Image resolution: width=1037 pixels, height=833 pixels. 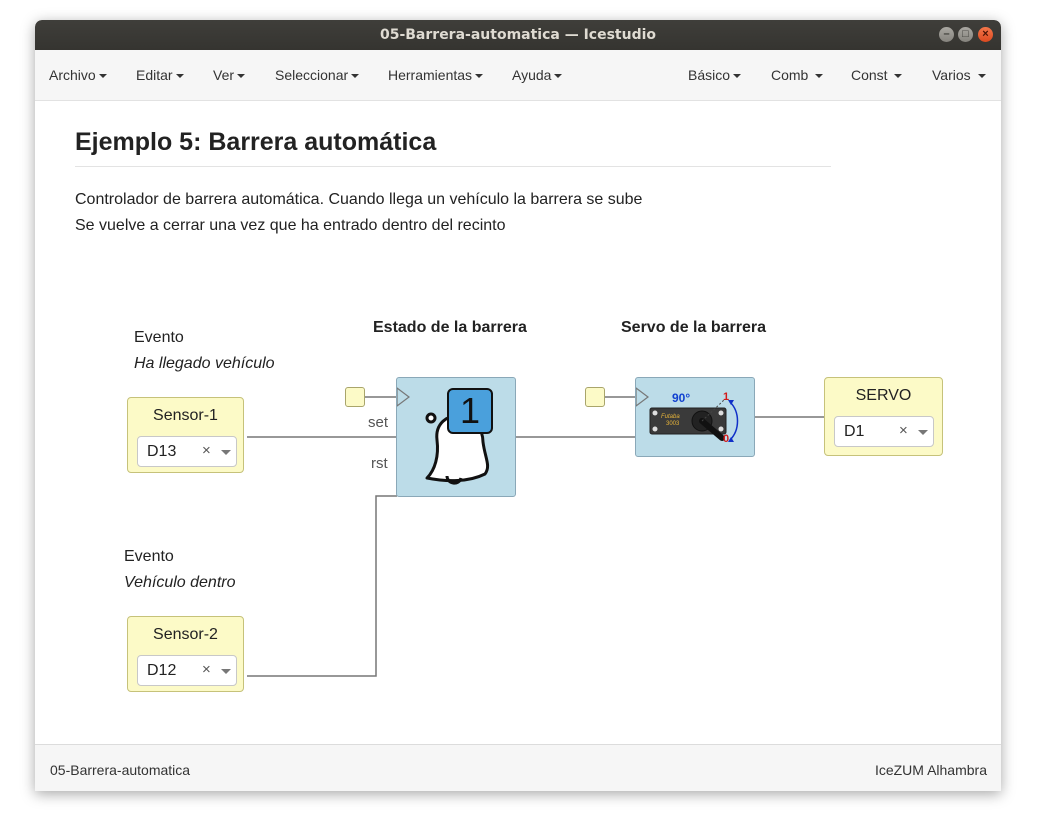 I want to click on flipflop-block: 1, so click(x=456, y=437).